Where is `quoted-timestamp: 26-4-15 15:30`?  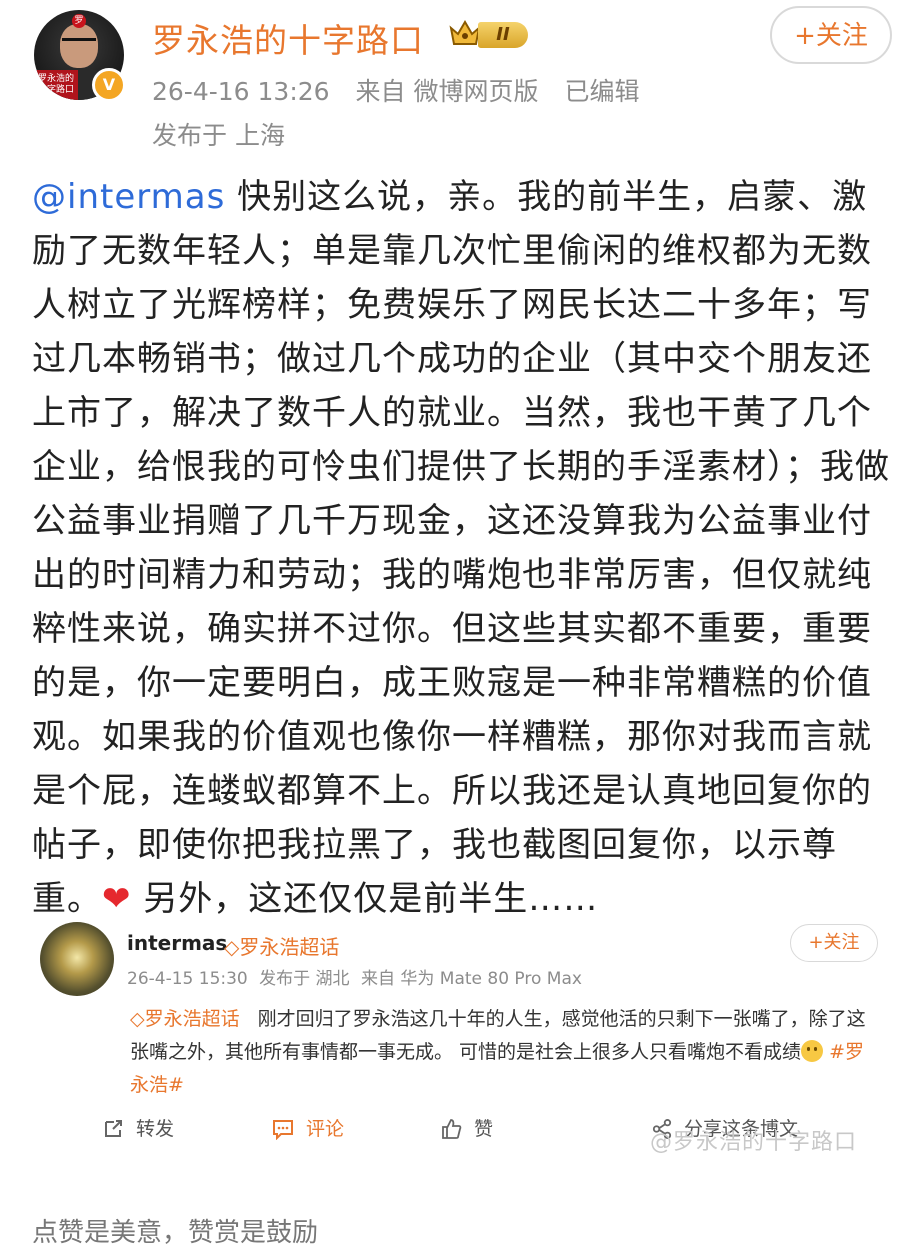 quoted-timestamp: 26-4-15 15:30 is located at coordinates (187, 979).